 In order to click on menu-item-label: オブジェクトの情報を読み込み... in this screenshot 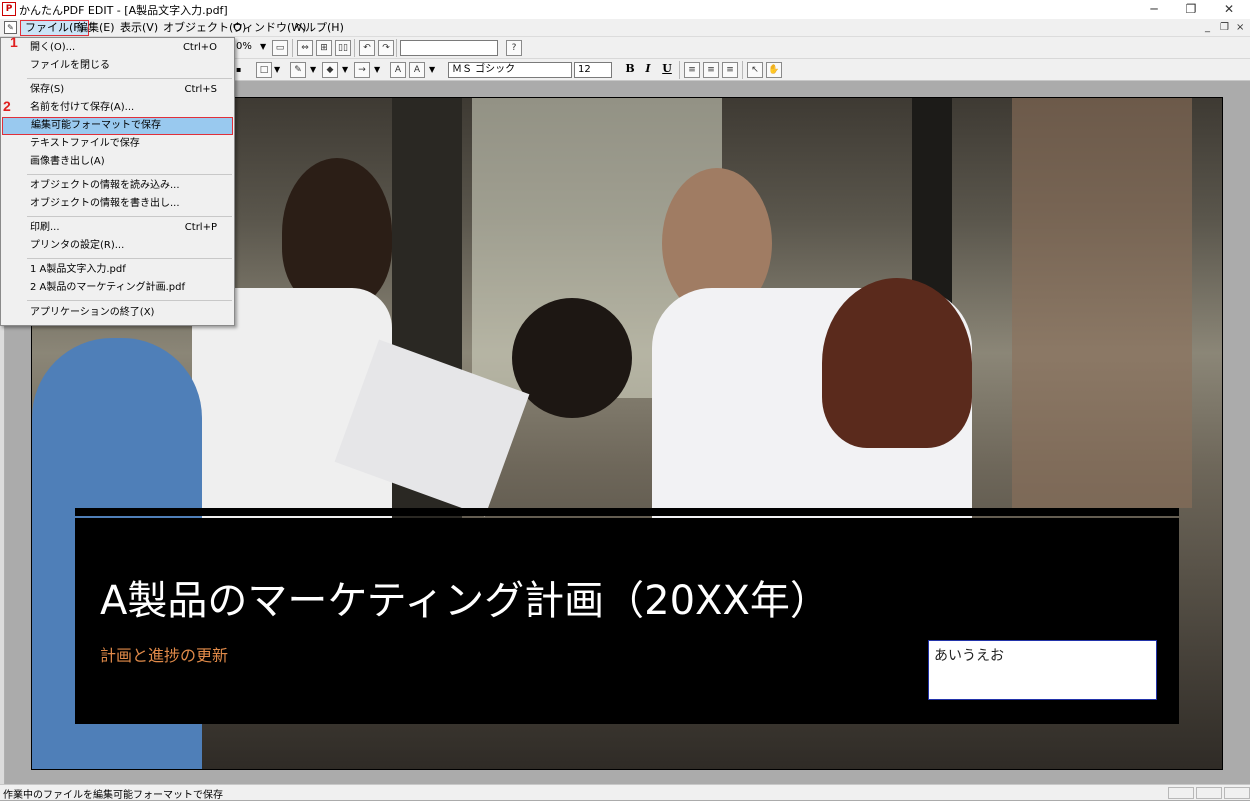, I will do `click(105, 185)`.